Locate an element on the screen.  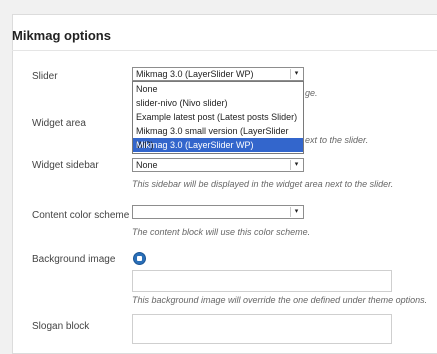
slider-select: Mikmag 3.0 (LayerSlider WP) ▾ is located at coordinates (218, 74).